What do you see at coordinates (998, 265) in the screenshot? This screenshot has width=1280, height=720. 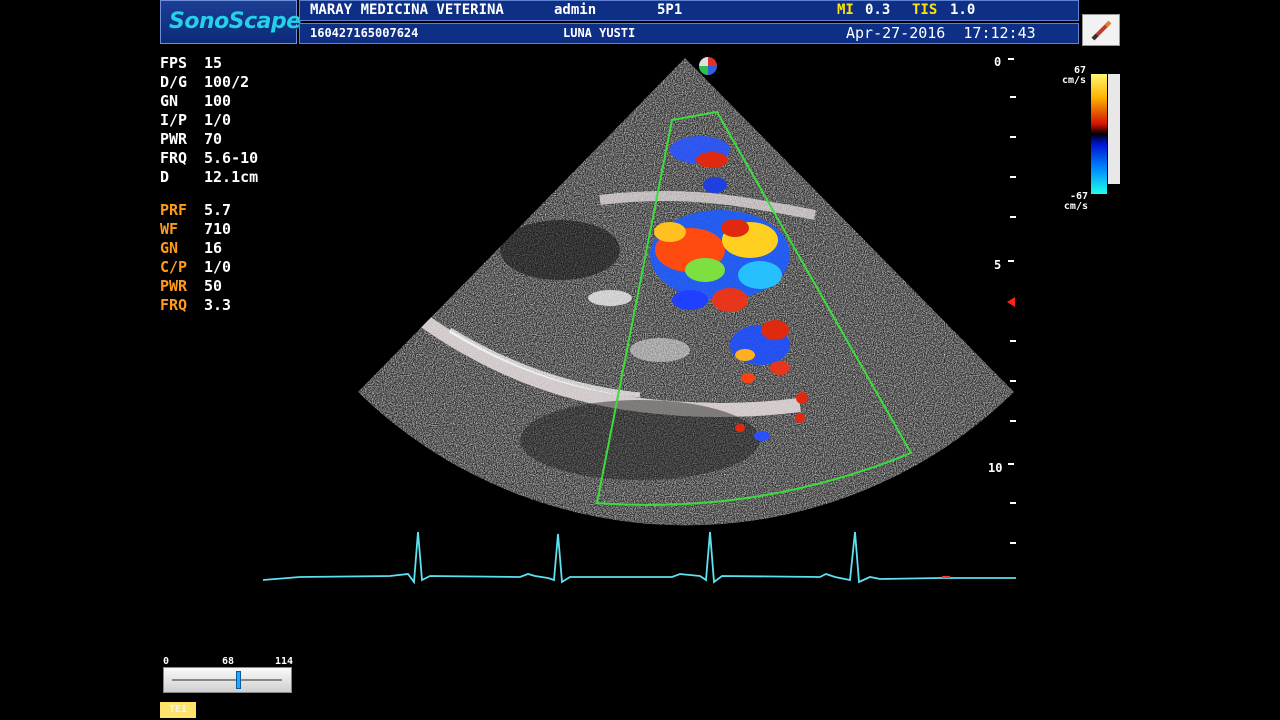 I see `depth-label: 5` at bounding box center [998, 265].